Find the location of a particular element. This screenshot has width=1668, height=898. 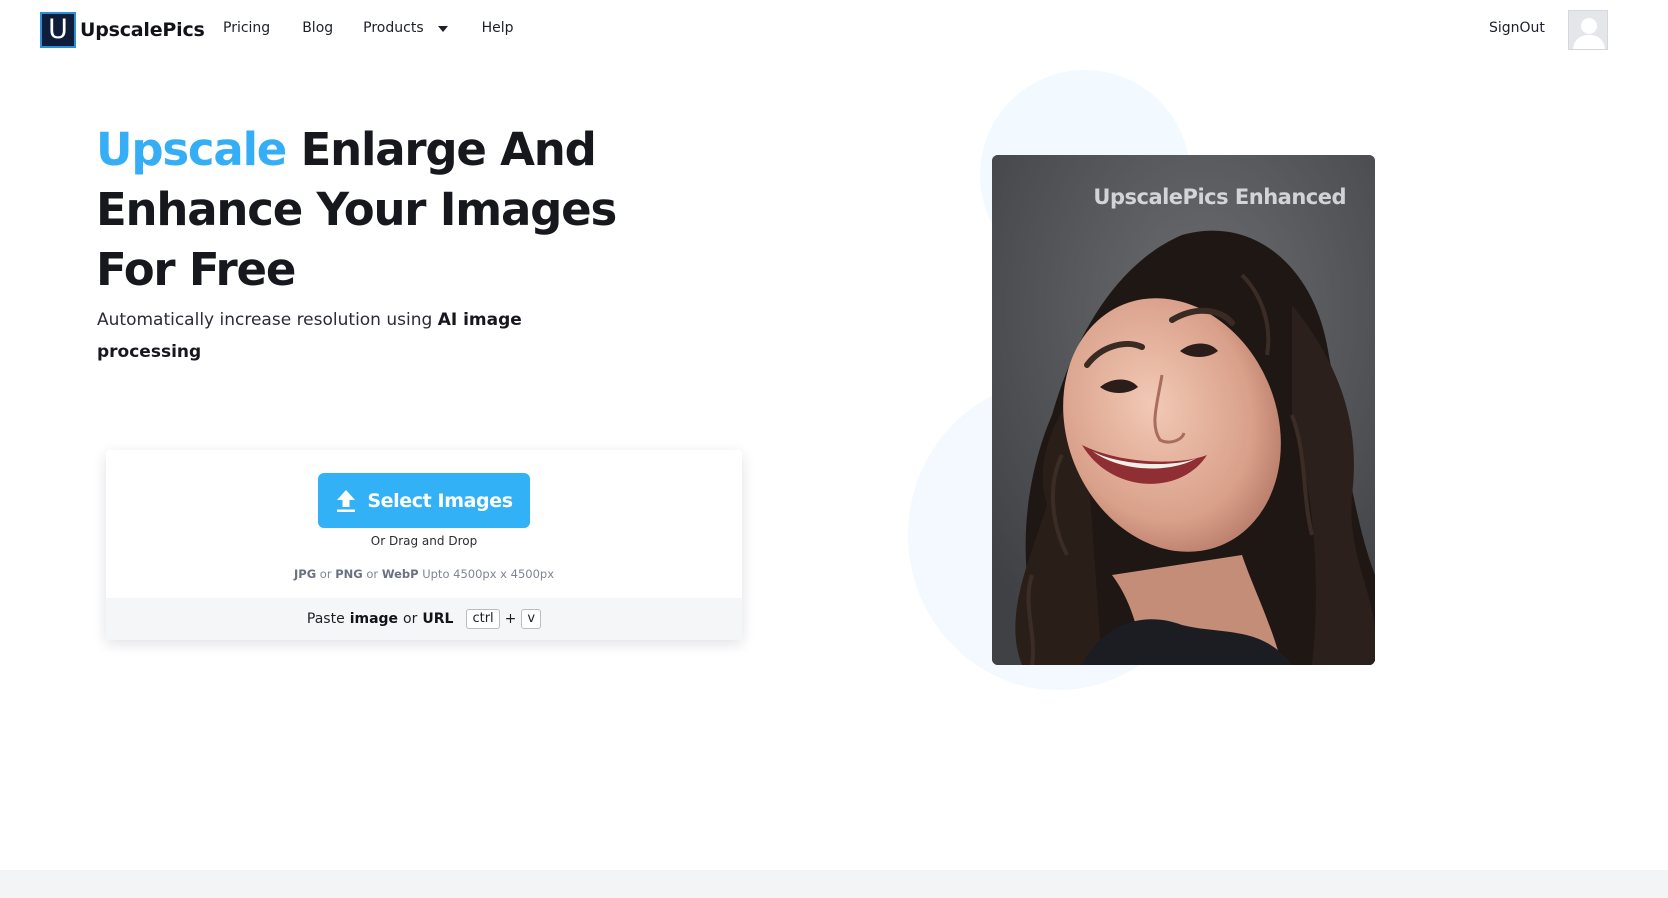

upload-arrow-icon is located at coordinates (346, 500).